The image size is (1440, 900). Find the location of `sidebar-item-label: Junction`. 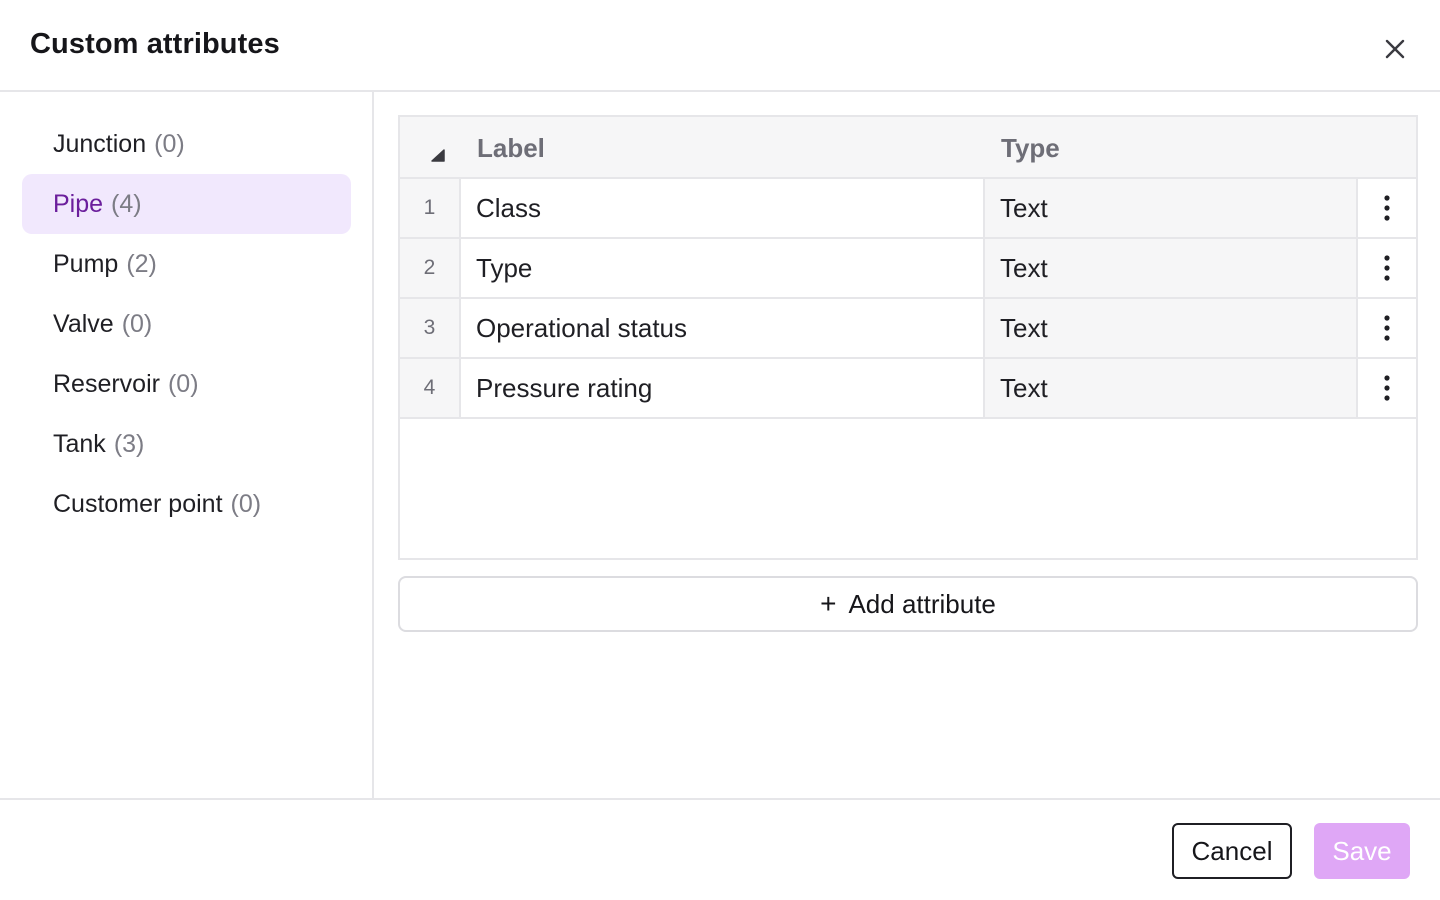

sidebar-item-label: Junction is located at coordinates (100, 143).